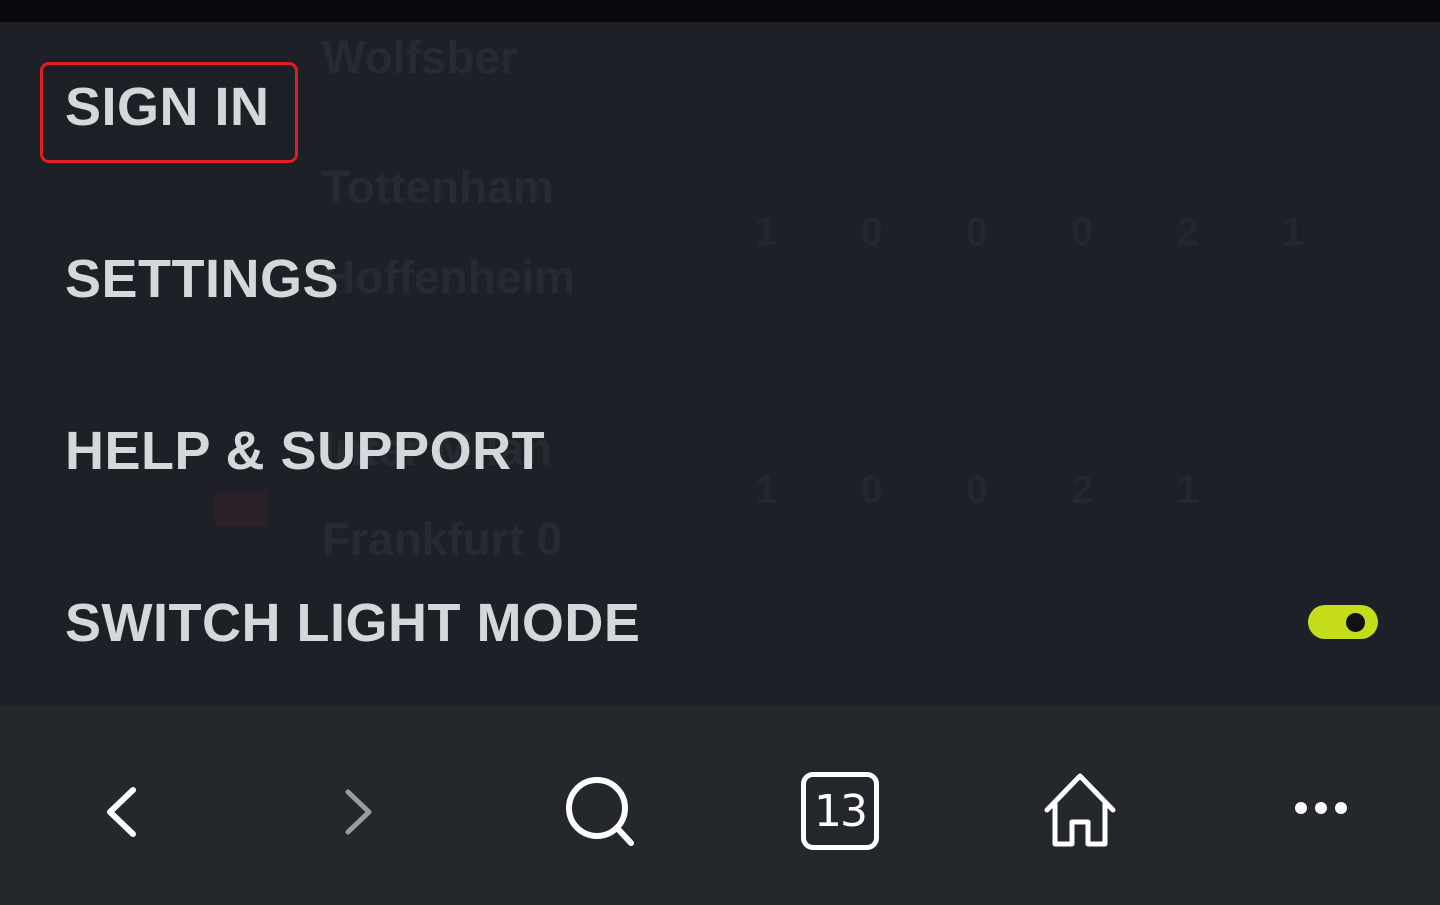 The width and height of the screenshot is (1440, 905). I want to click on home-icon, so click(1080, 810).